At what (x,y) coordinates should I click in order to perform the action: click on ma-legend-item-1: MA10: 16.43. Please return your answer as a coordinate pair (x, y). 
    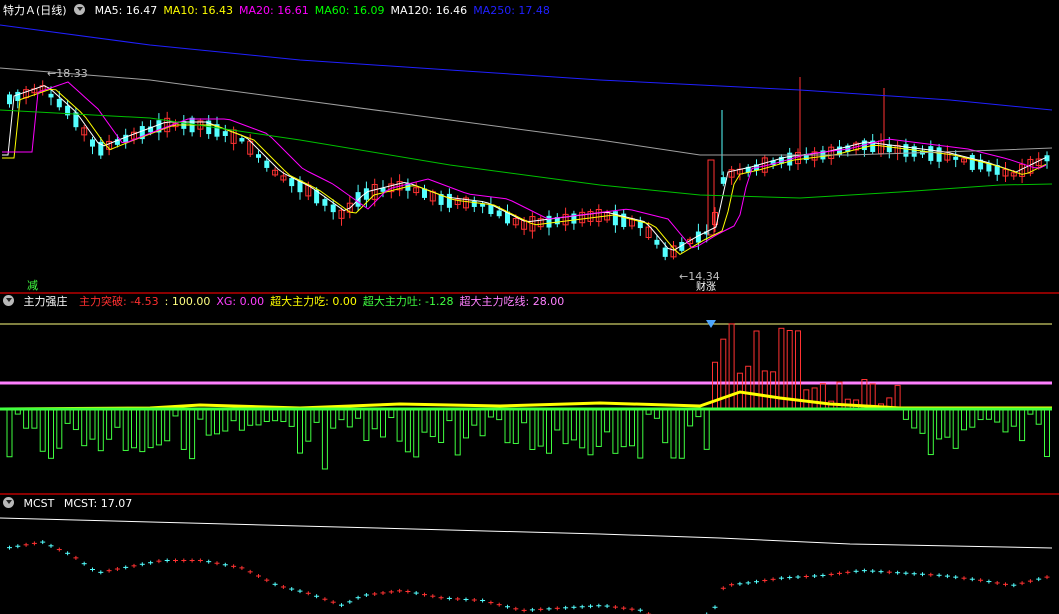
    Looking at the image, I should click on (198, 10).